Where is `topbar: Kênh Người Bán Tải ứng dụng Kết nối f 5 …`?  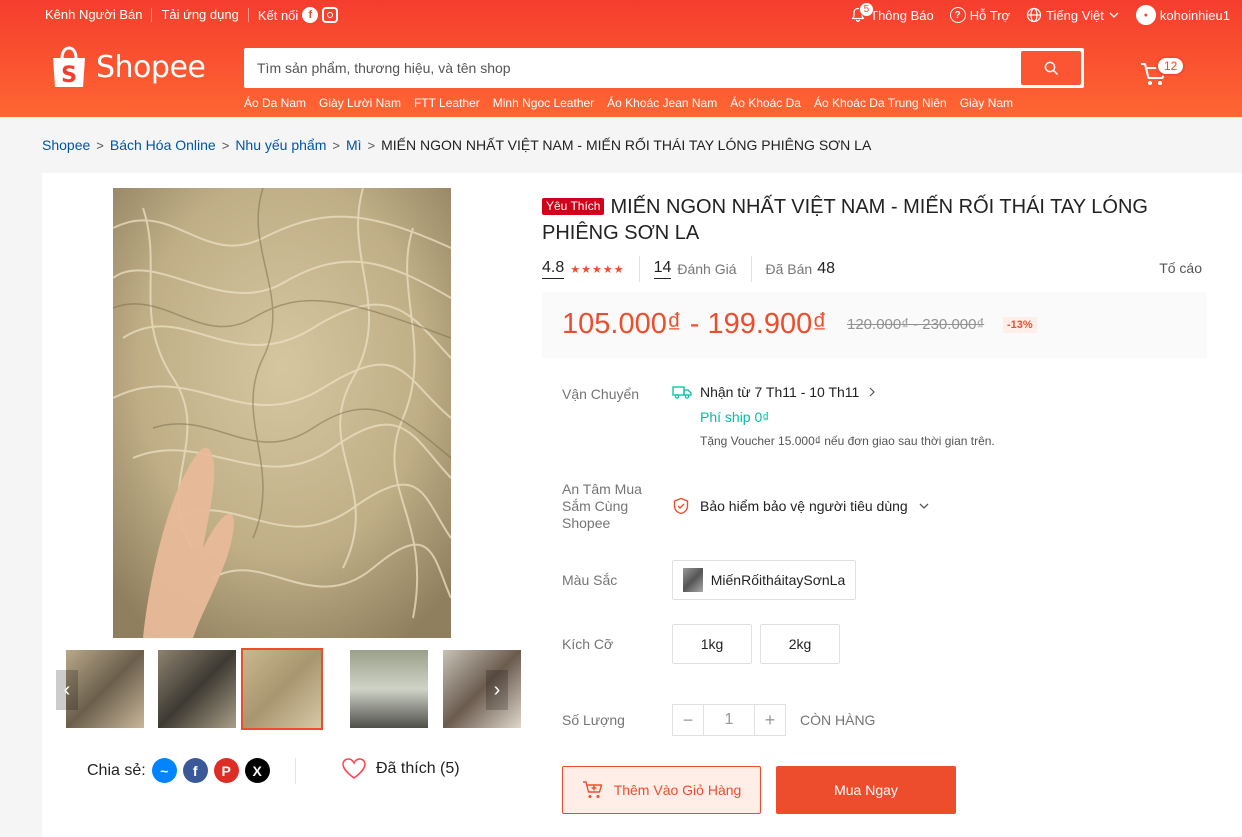 topbar: Kênh Người Bán Tải ứng dụng Kết nối f 5 … is located at coordinates (621, 15).